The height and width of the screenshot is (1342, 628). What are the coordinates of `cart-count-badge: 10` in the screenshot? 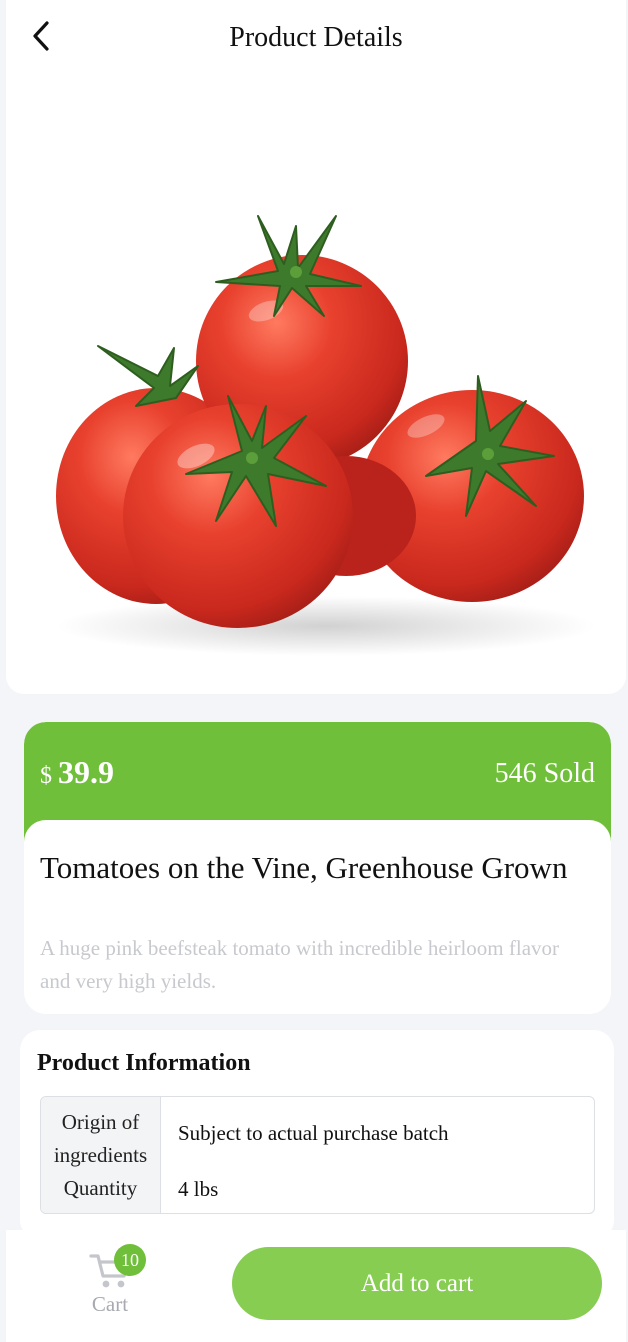 It's located at (130, 1260).